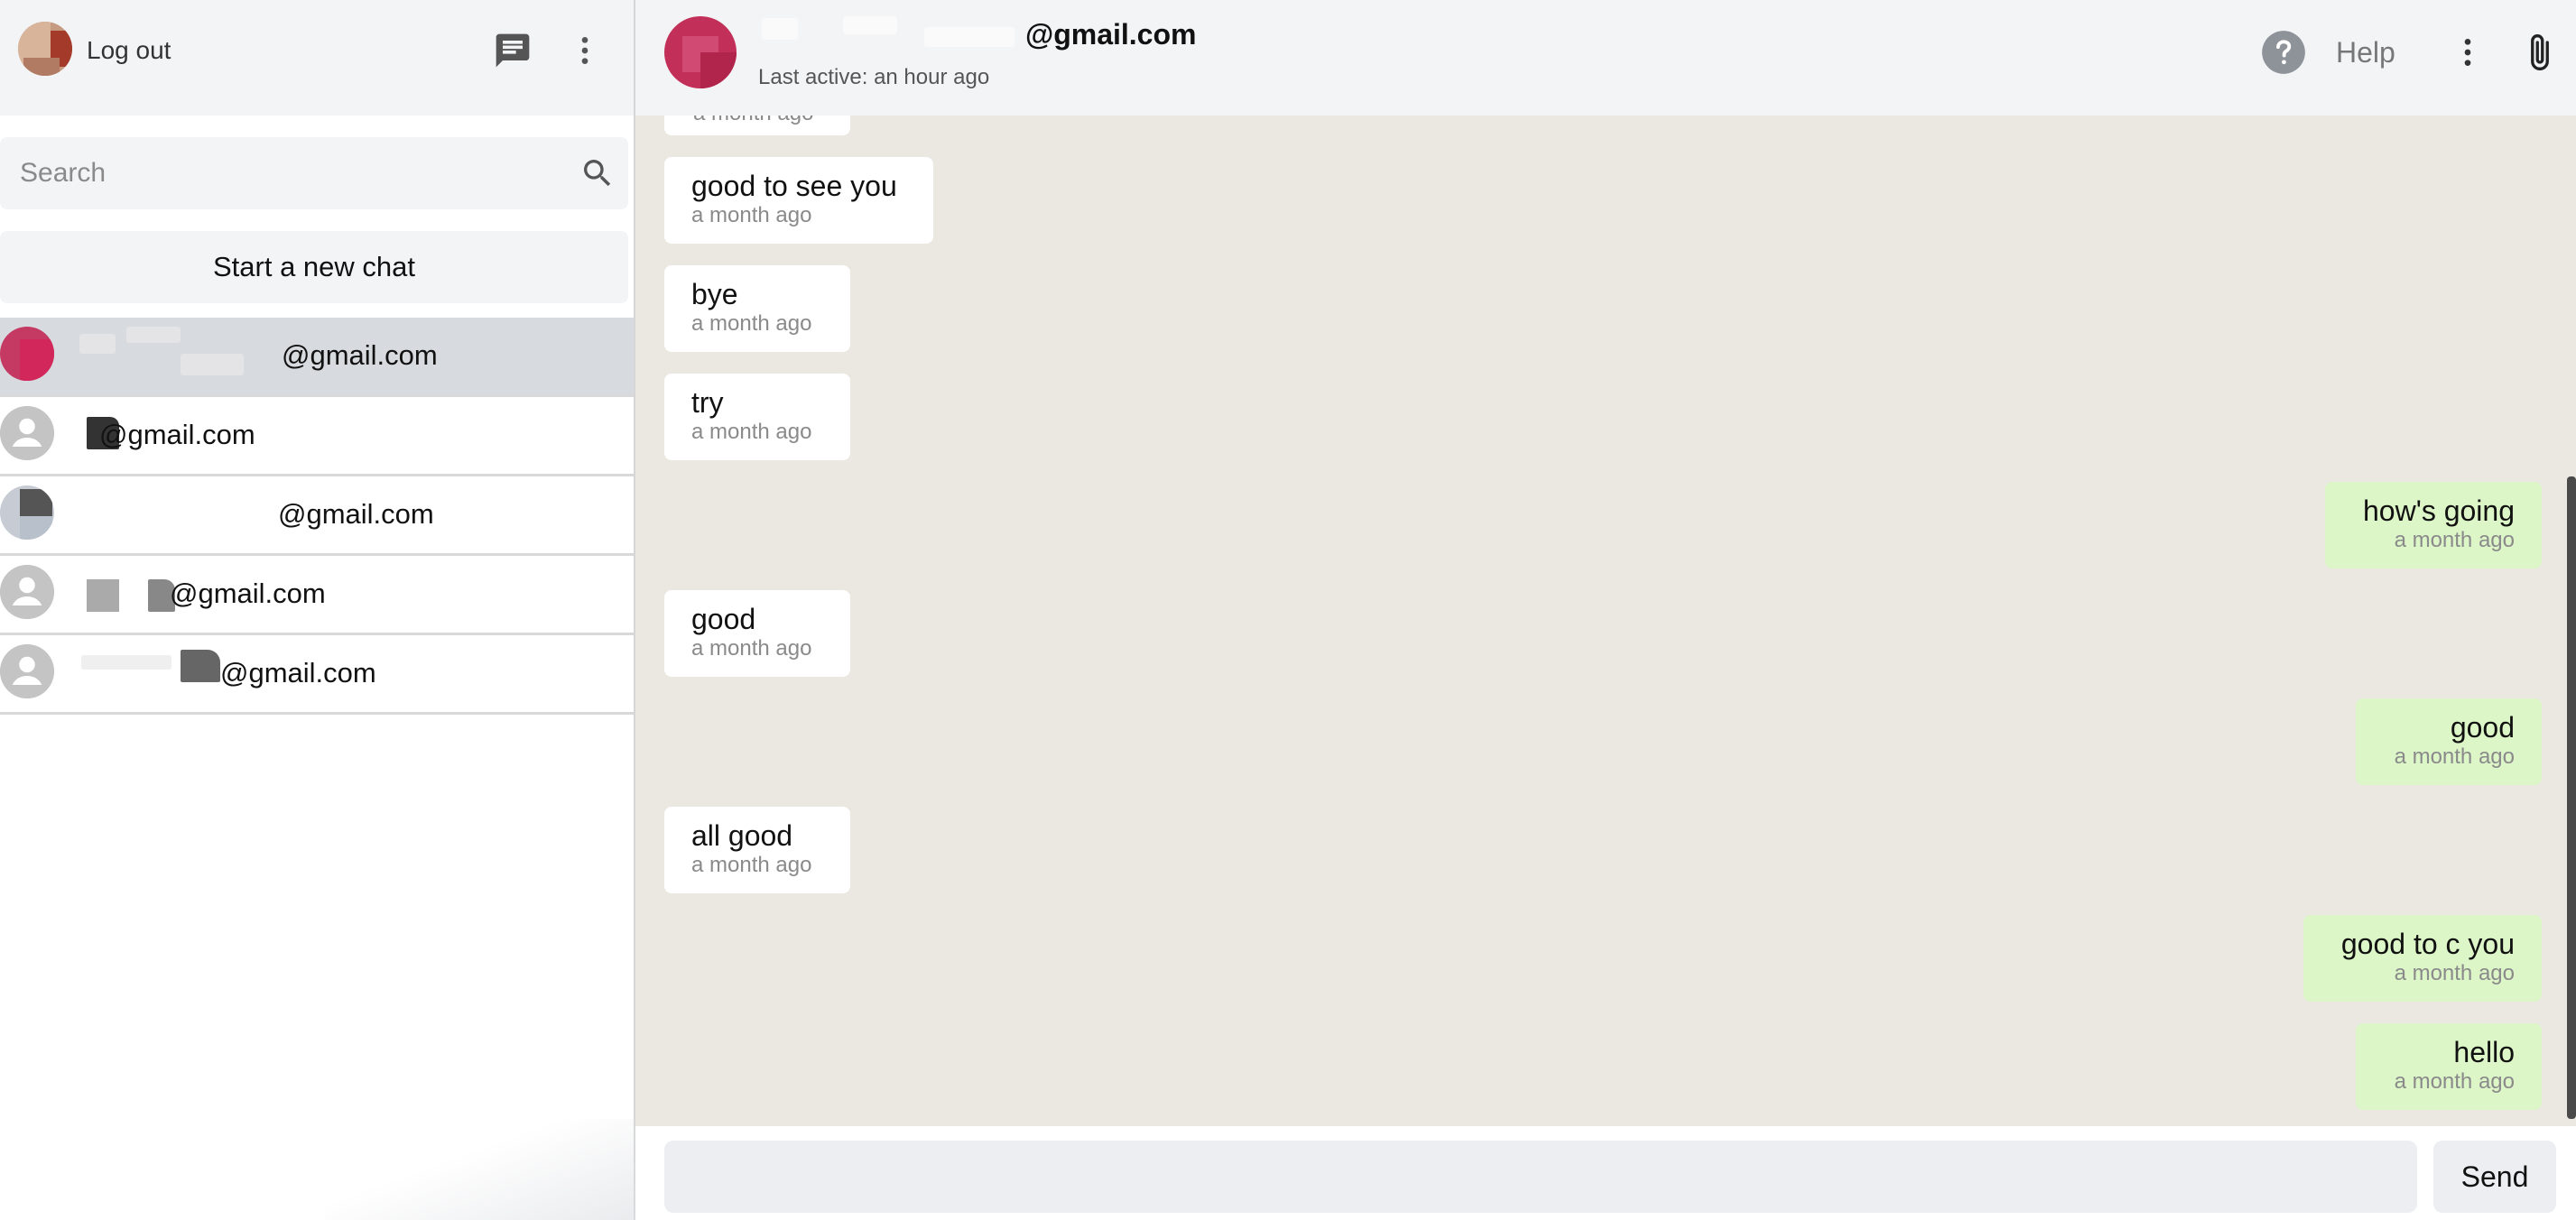  What do you see at coordinates (1111, 34) in the screenshot?
I see `peer-name: @gmail.com` at bounding box center [1111, 34].